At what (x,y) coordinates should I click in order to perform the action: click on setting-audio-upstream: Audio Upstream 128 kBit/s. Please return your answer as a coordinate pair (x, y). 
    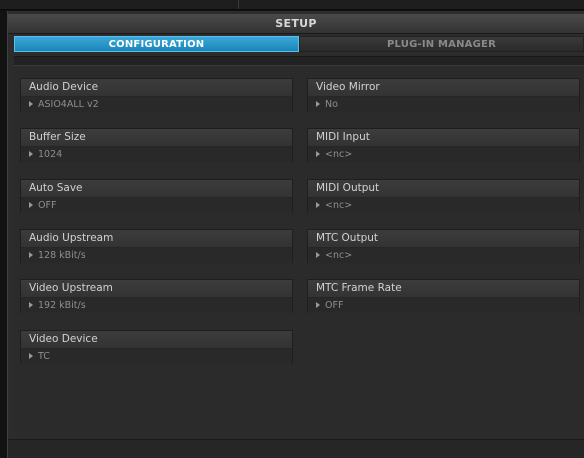
    Looking at the image, I should click on (156, 246).